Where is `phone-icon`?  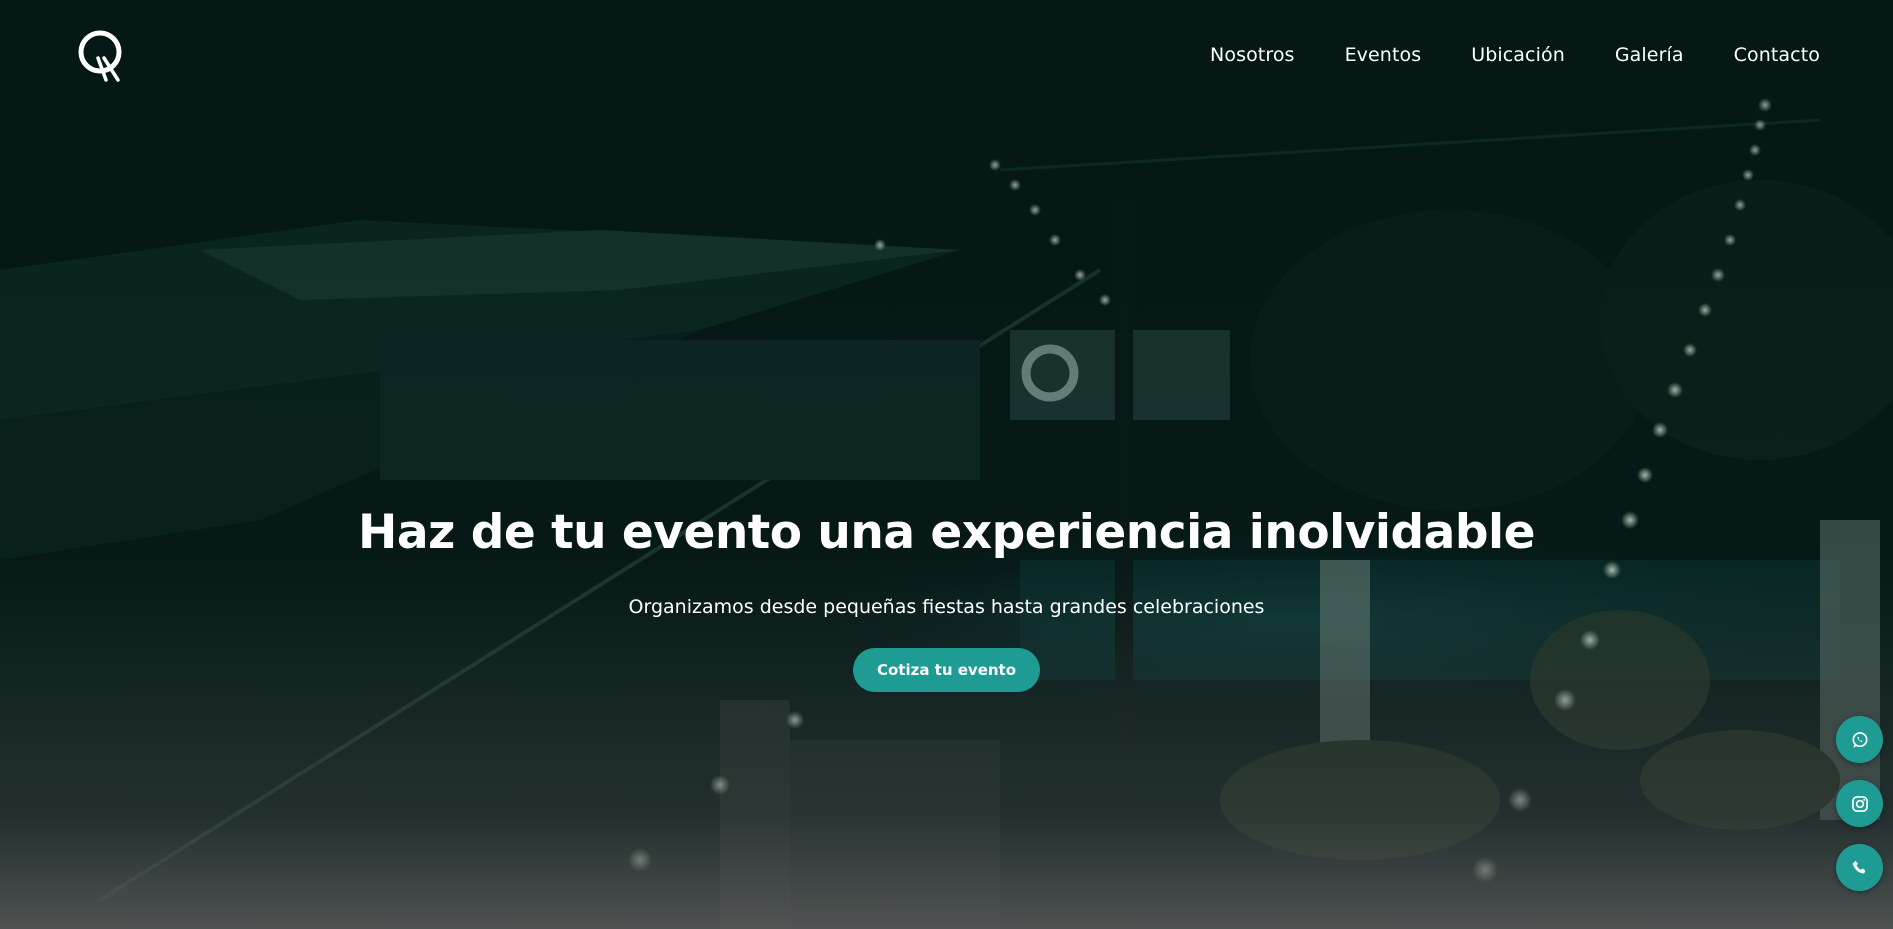 phone-icon is located at coordinates (1858, 867).